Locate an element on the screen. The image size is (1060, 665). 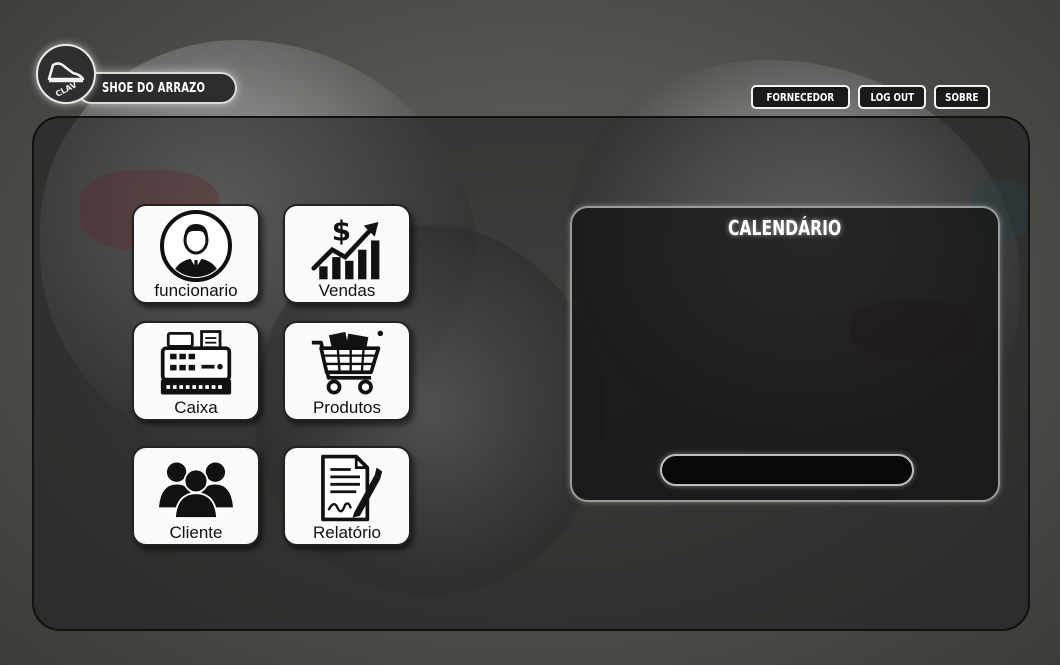
shopping-cart-icon is located at coordinates (347, 363).